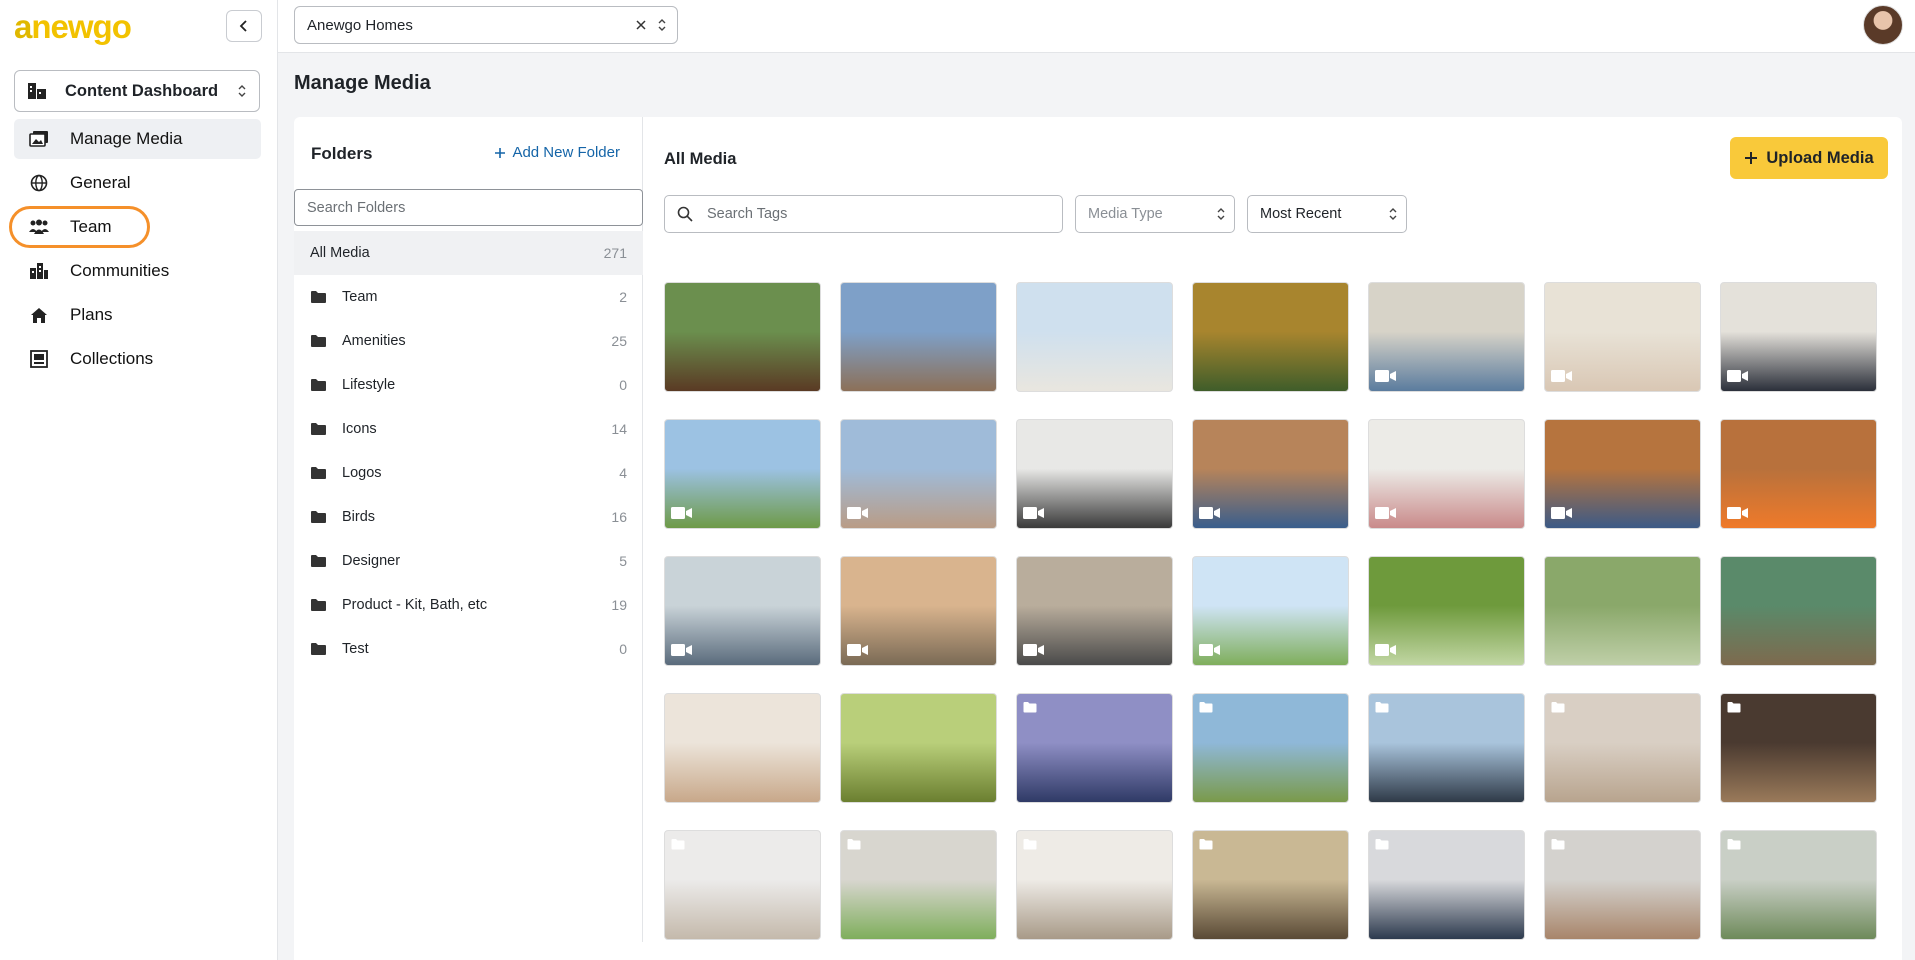 Image resolution: width=1915 pixels, height=960 pixels. What do you see at coordinates (137, 359) in the screenshot?
I see `sidebar-item-collections: Collections` at bounding box center [137, 359].